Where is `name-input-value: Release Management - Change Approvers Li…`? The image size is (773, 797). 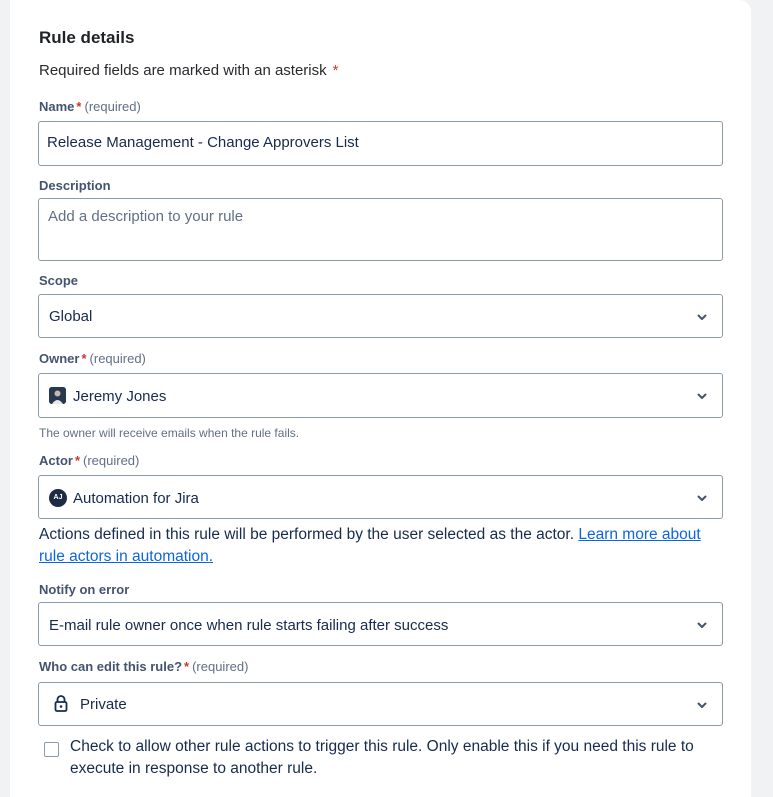
name-input-value: Release Management - Change Approvers Li… is located at coordinates (203, 142).